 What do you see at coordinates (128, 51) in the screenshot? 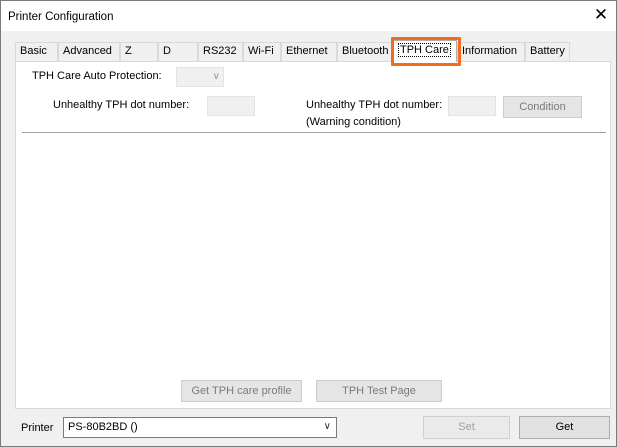
I see `tab-label: Z` at bounding box center [128, 51].